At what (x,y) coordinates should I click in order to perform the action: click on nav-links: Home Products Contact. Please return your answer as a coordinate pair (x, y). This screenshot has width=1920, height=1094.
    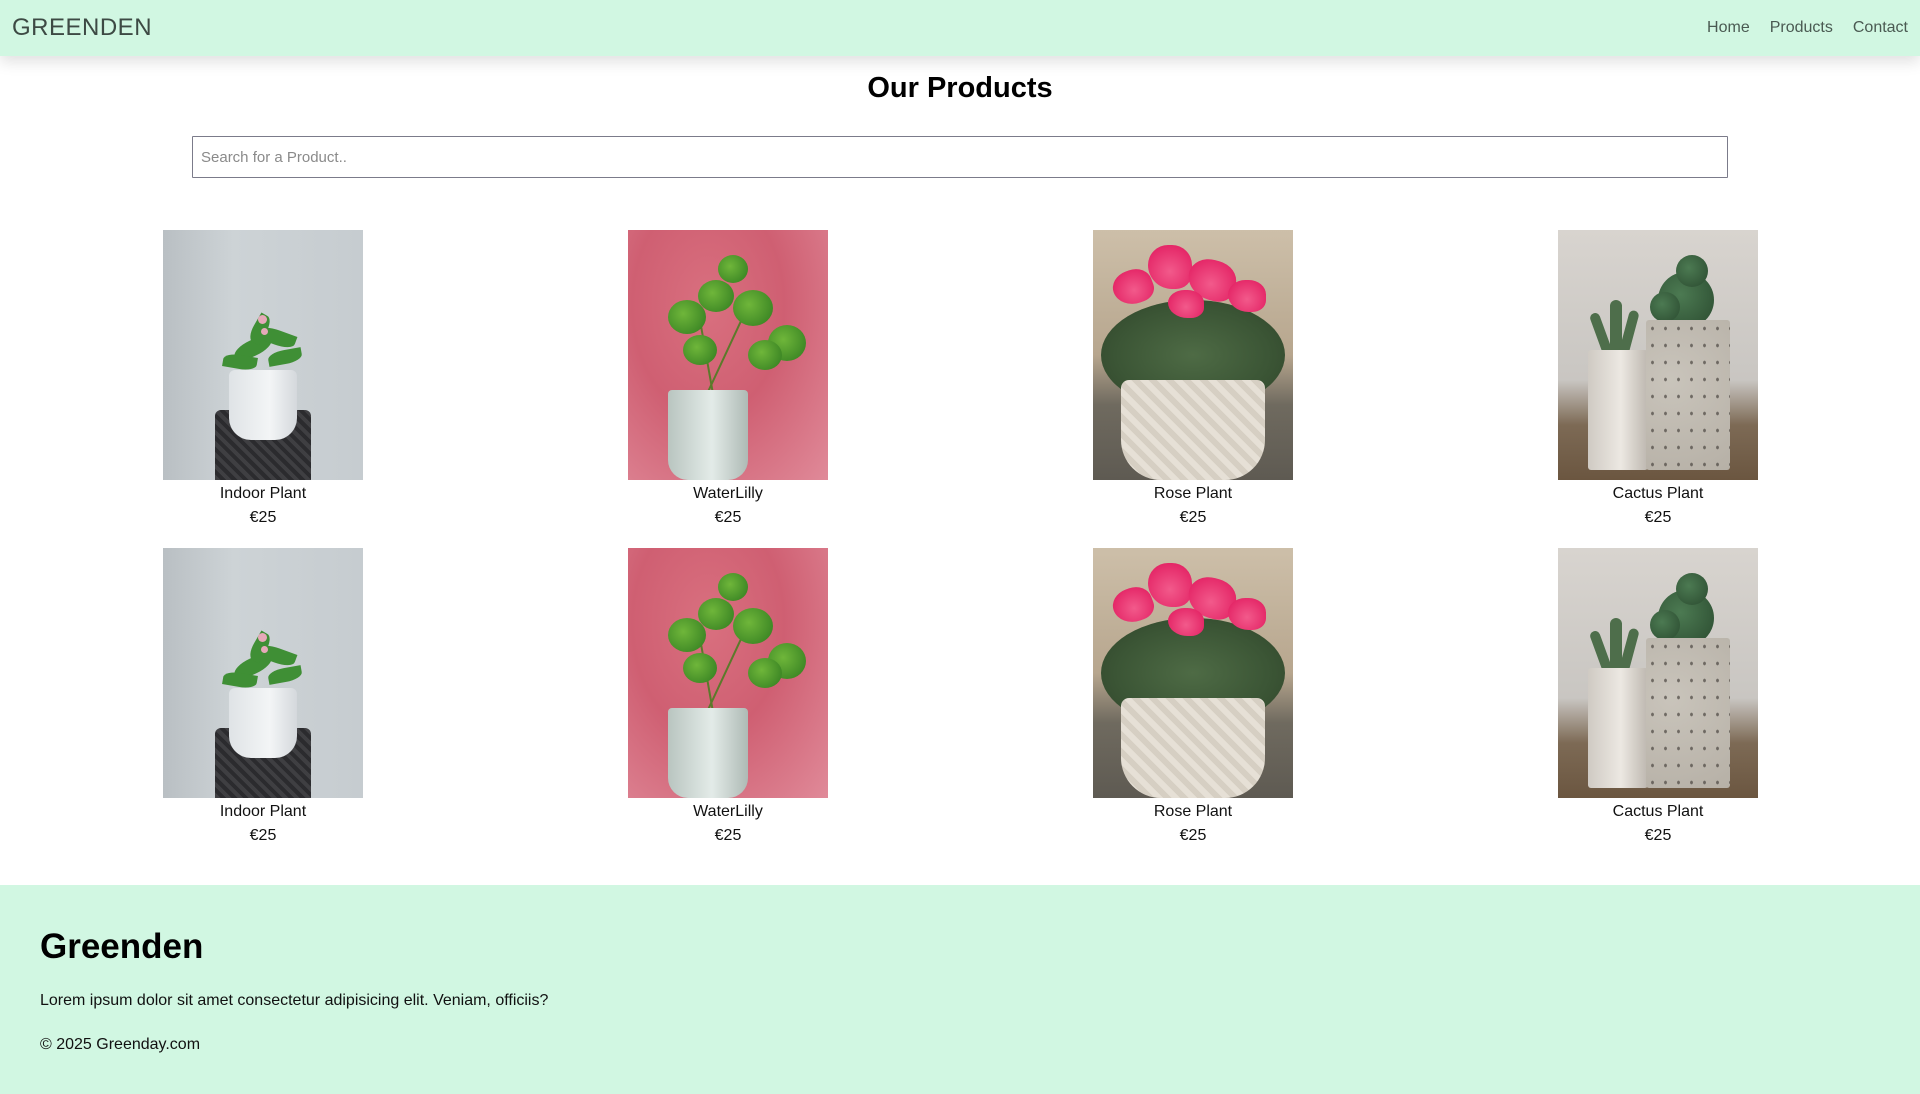
    Looking at the image, I should click on (1807, 28).